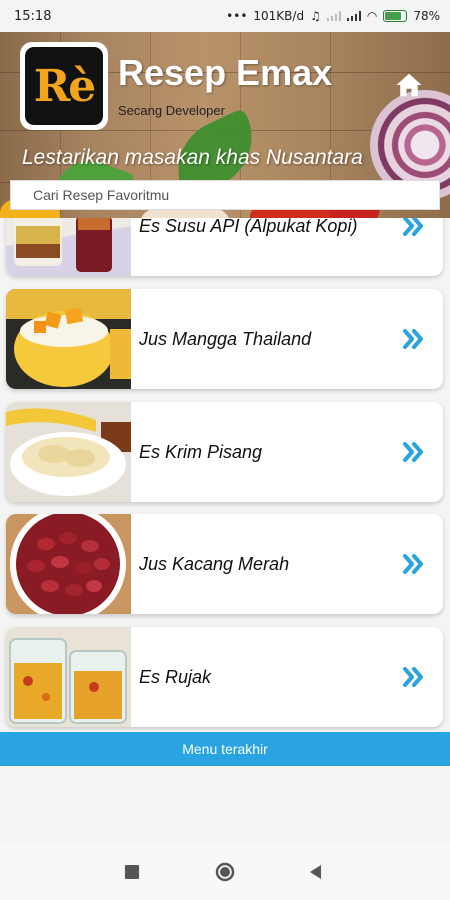 The image size is (450, 900). I want to click on recipe-title: Es Krim Pisang, so click(201, 452).